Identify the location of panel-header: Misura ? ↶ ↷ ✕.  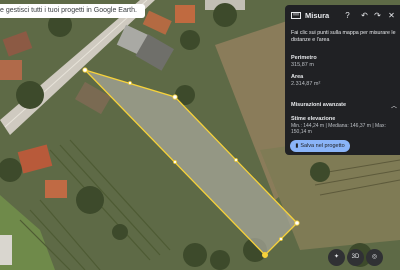
(342, 16).